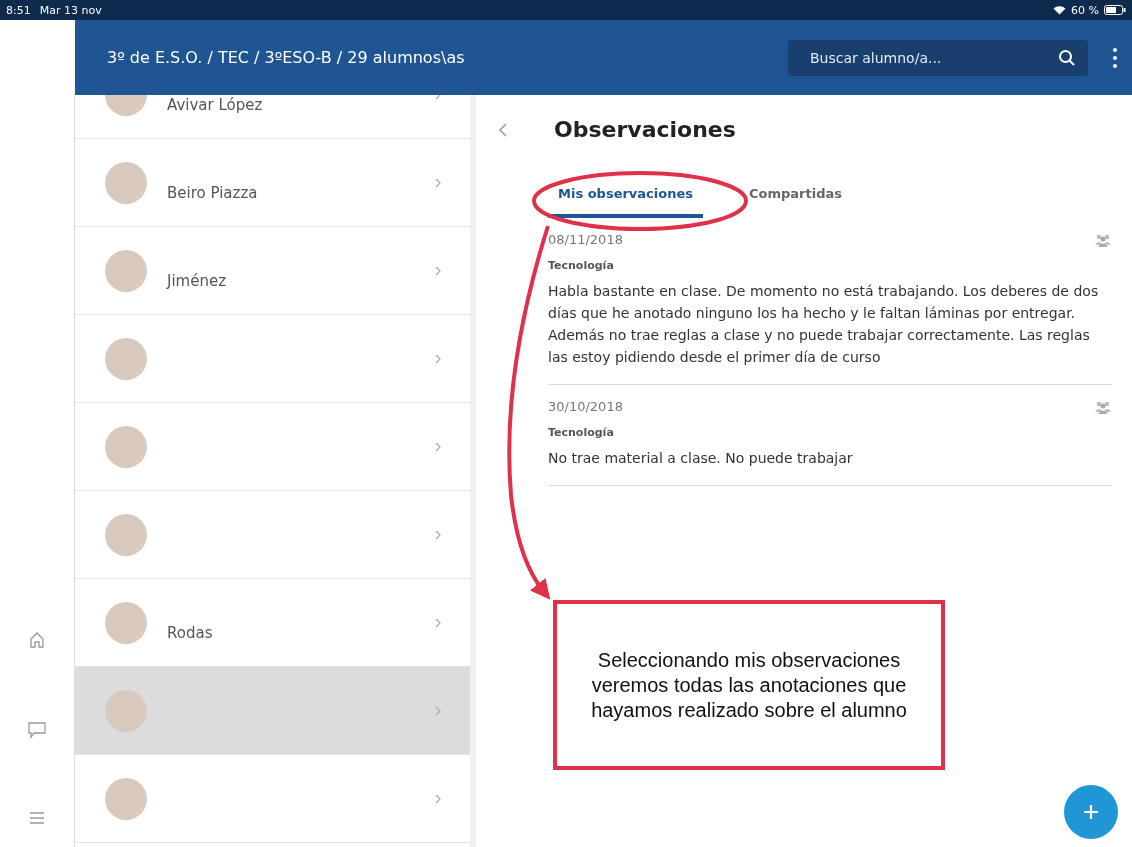 The width and height of the screenshot is (1132, 847). Describe the element at coordinates (70, 10) in the screenshot. I see `status-date: Mar 13 nov` at that location.